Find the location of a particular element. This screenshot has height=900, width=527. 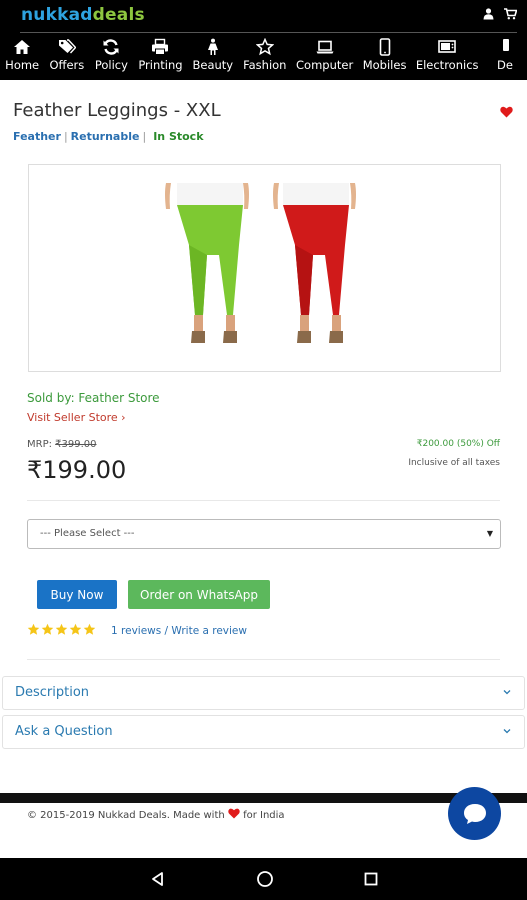

home-circle-icon is located at coordinates (265, 879).